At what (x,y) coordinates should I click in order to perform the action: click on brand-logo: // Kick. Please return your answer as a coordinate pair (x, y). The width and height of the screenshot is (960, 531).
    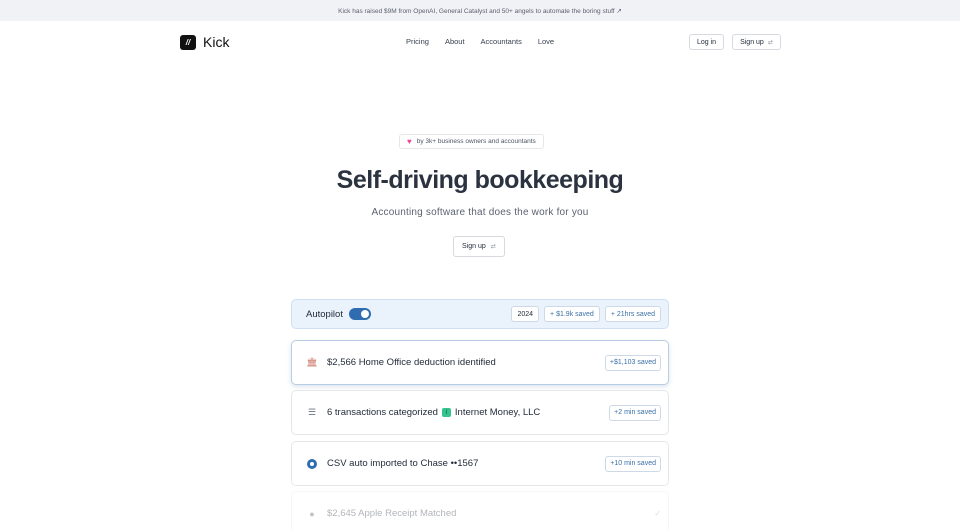
    Looking at the image, I should click on (204, 42).